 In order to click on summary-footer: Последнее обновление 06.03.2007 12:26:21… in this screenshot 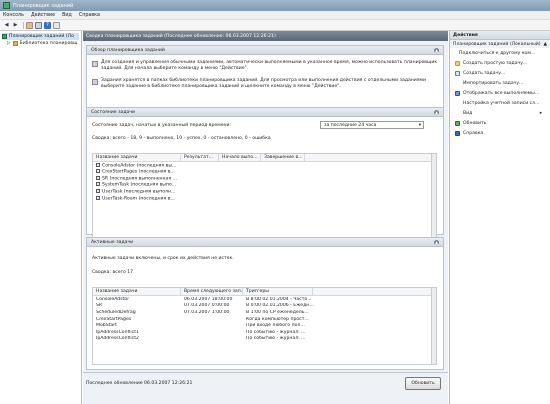, I will do `click(265, 388)`.